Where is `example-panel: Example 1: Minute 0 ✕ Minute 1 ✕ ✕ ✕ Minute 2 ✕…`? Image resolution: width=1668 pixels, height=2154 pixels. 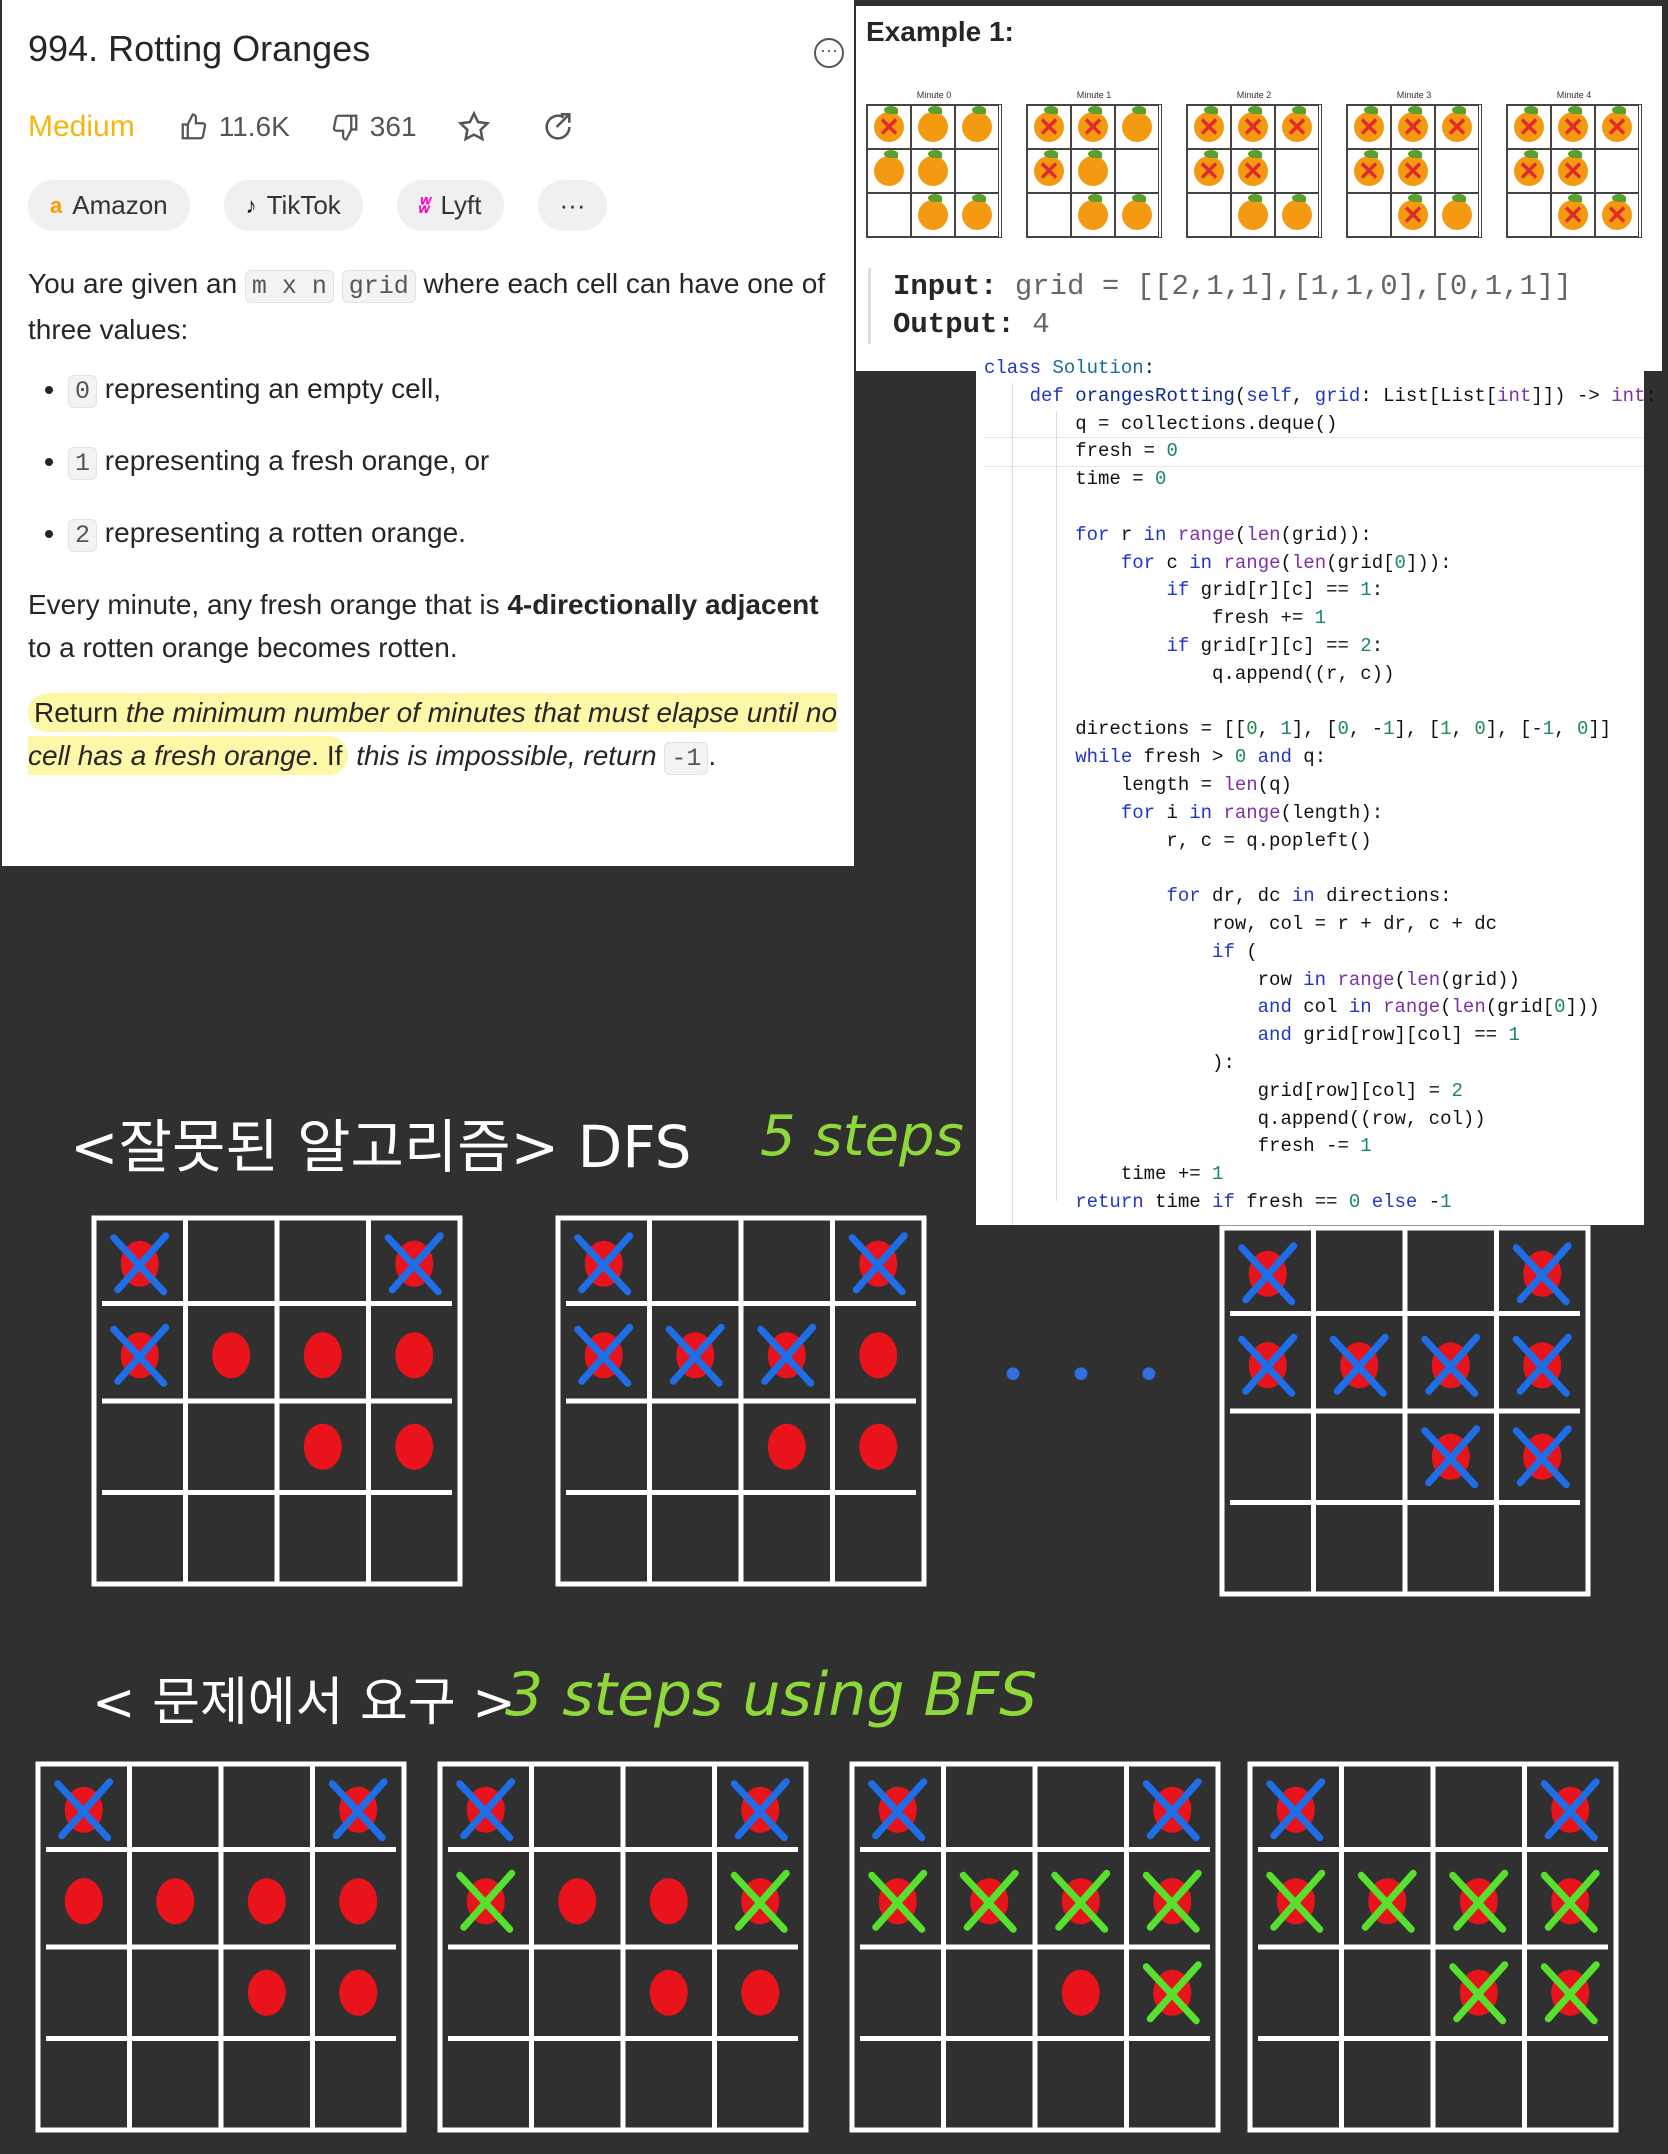
example-panel: Example 1: Minute 0 ✕ Minute 1 ✕ ✕ ✕ Minute 2 ✕… is located at coordinates (1259, 188).